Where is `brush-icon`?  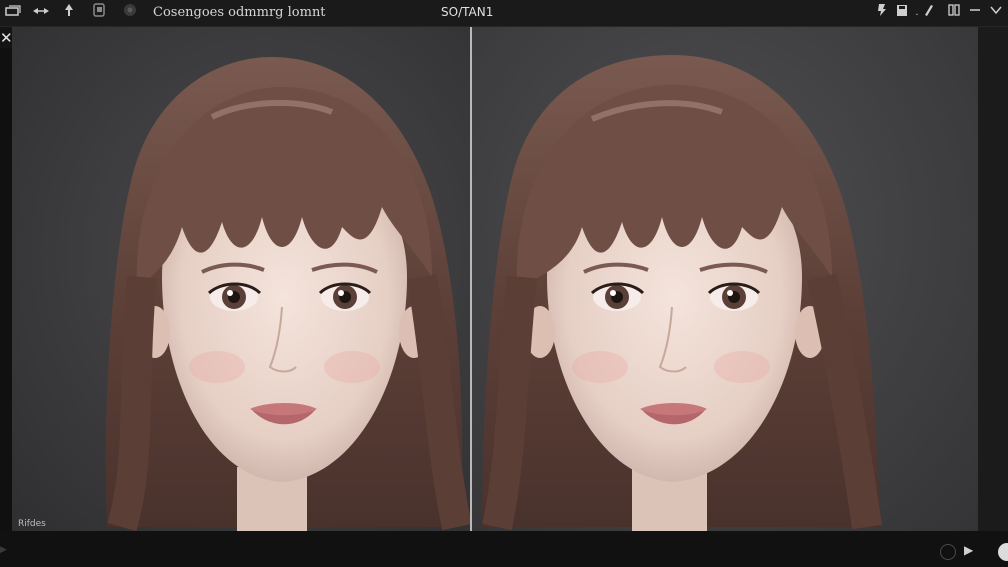
brush-icon is located at coordinates (882, 13).